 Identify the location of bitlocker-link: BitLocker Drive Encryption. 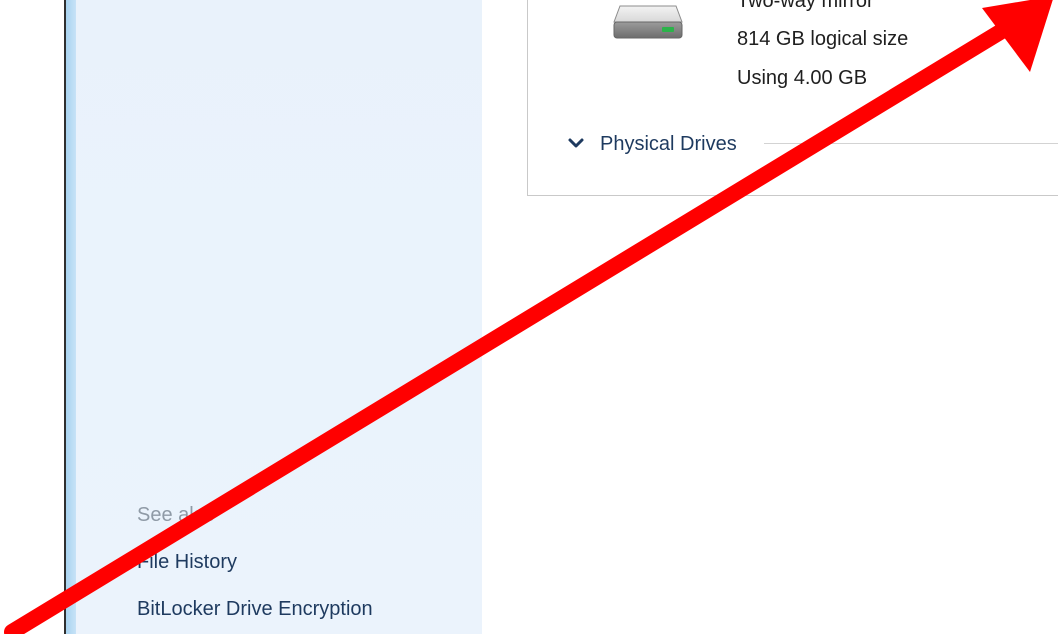
(255, 609).